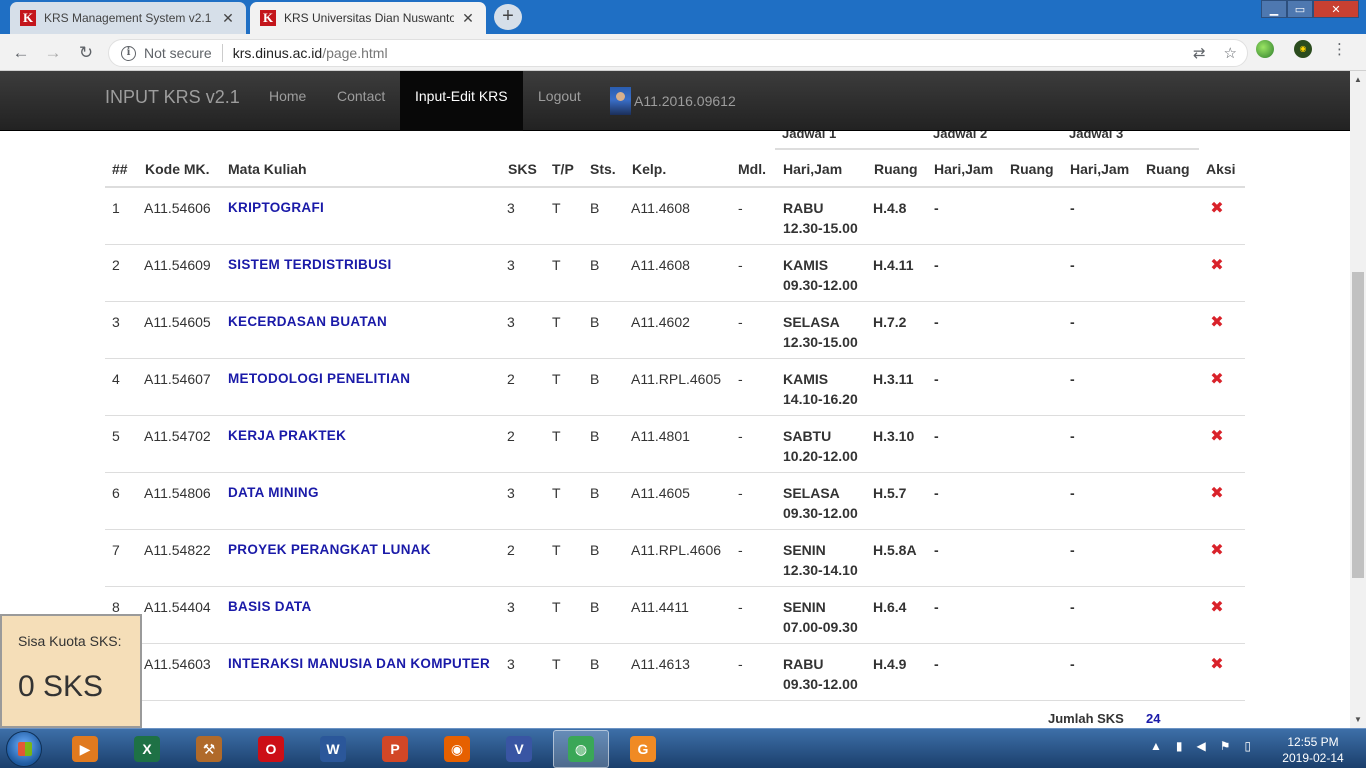 The width and height of the screenshot is (1366, 768). I want to click on browser-tab-2: K KRS Universitas Dian Nuswantoro ✕, so click(368, 18).